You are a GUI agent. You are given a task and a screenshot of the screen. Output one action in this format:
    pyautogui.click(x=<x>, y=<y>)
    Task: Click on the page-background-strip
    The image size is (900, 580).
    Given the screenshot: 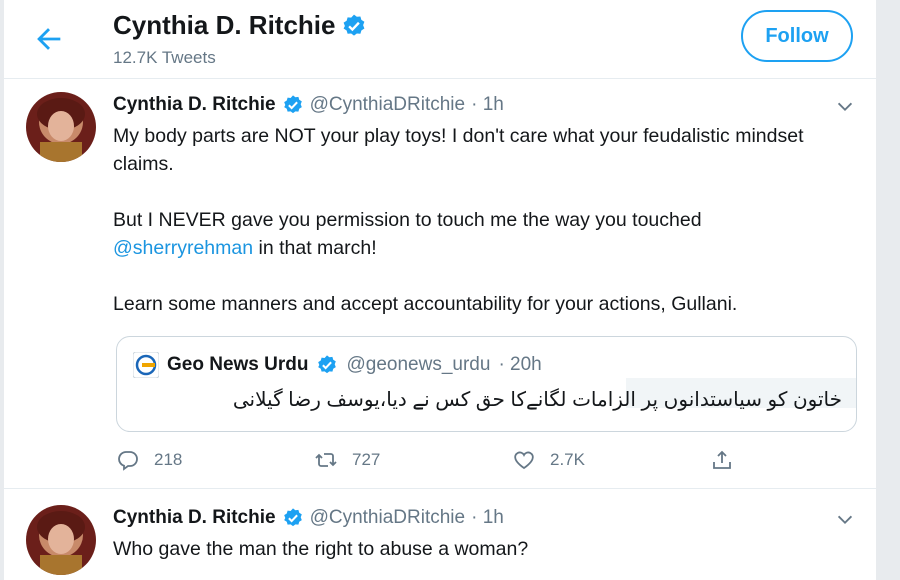 What is the action you would take?
    pyautogui.click(x=888, y=290)
    